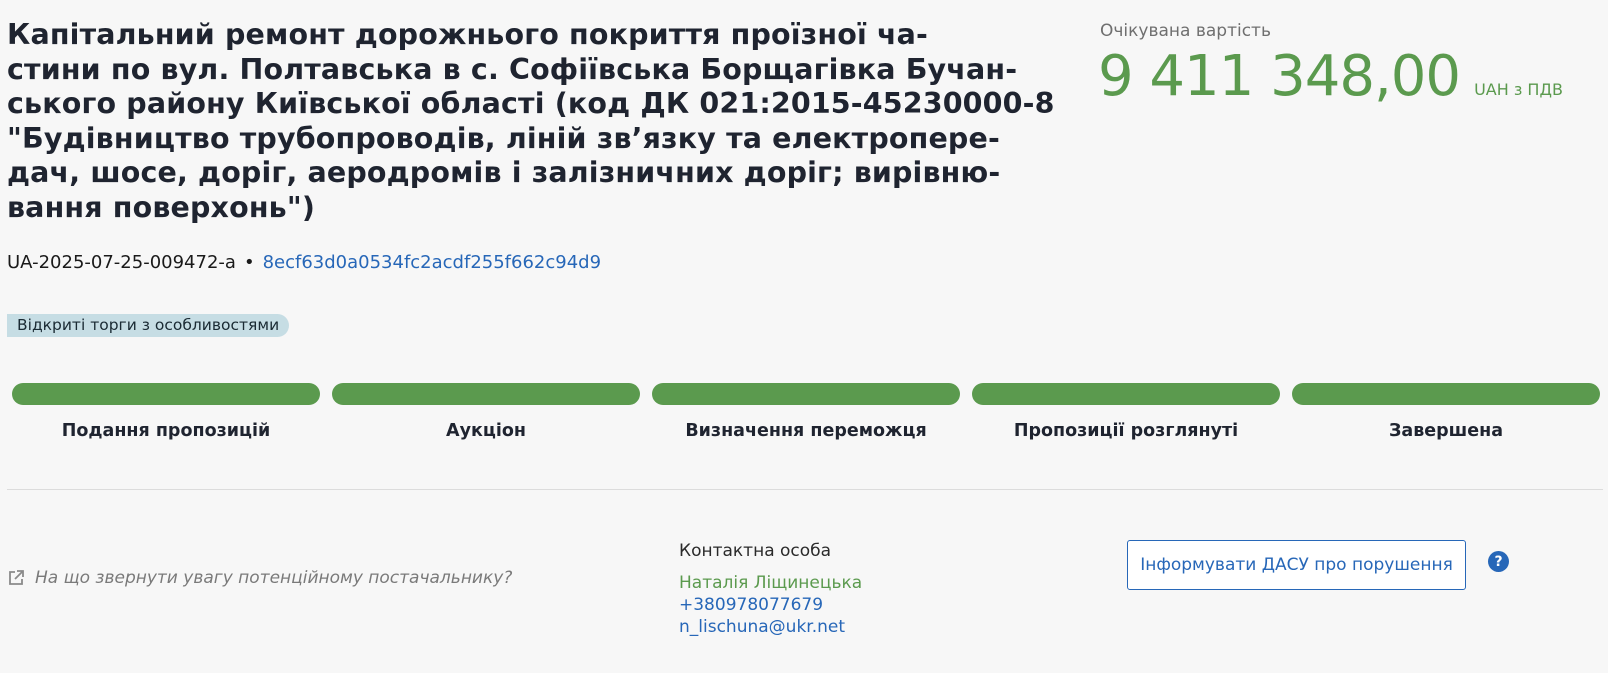  I want to click on external-link-icon, so click(16, 578).